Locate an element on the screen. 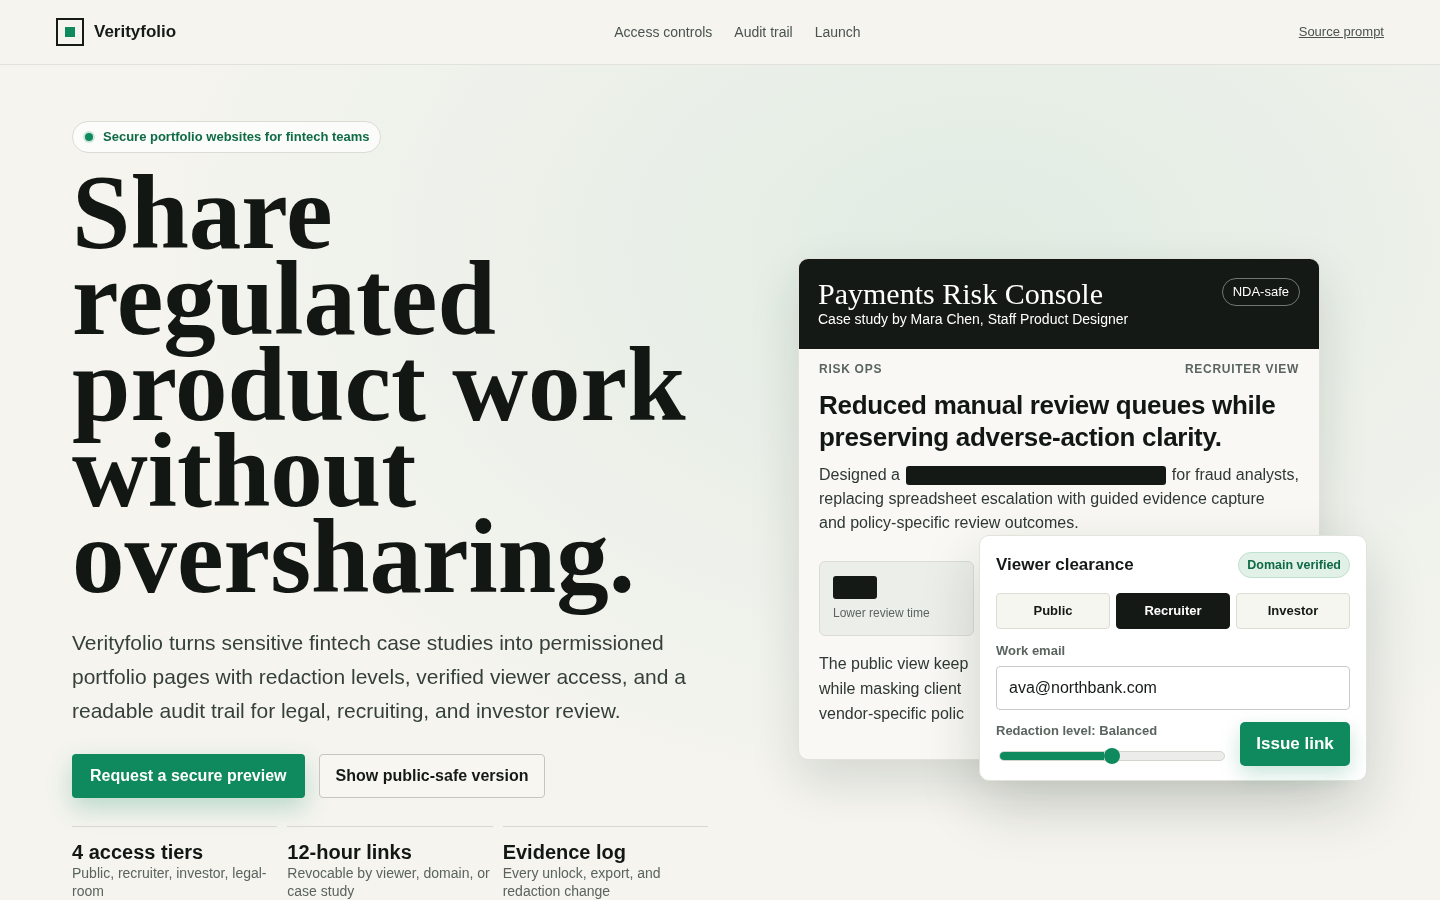 The image size is (1440, 900). email-input: ava@northbank.com is located at coordinates (1173, 688).